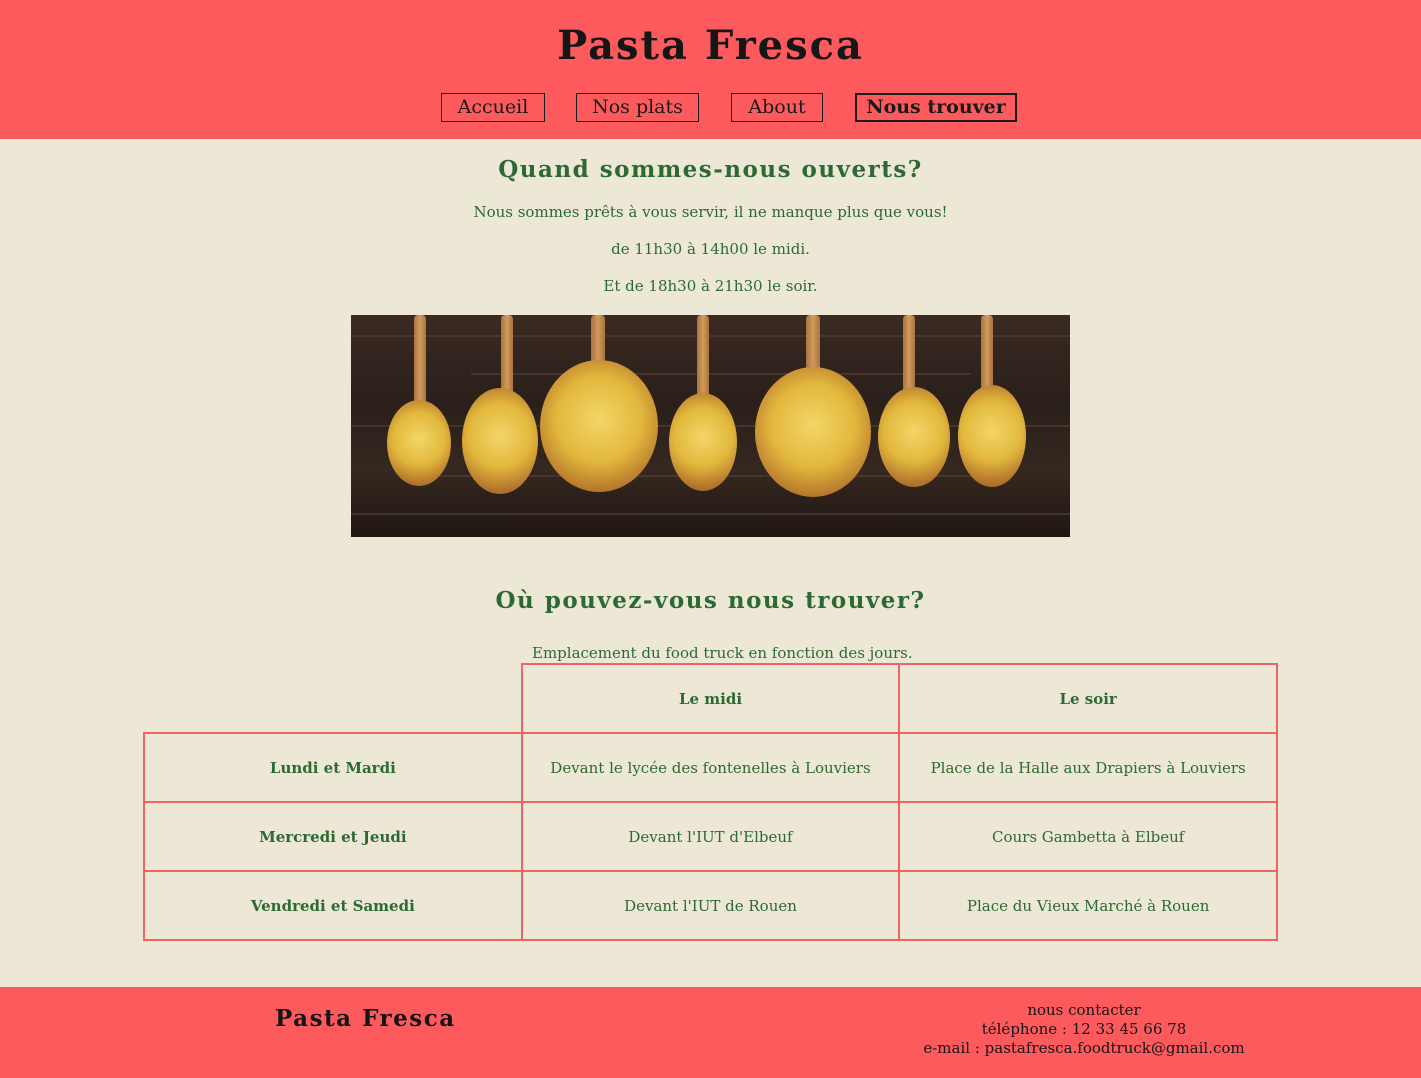 The image size is (1421, 1078). I want to click on column-header-soir: Le soir, so click(1088, 698).